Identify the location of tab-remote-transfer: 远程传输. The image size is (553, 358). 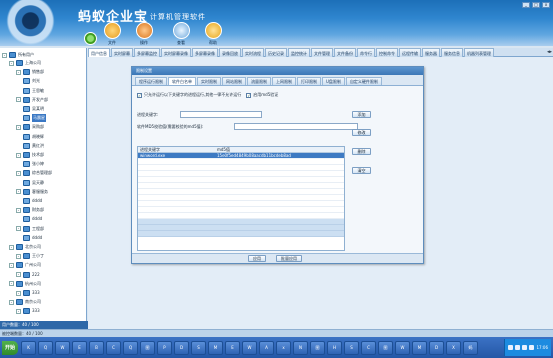
(410, 52).